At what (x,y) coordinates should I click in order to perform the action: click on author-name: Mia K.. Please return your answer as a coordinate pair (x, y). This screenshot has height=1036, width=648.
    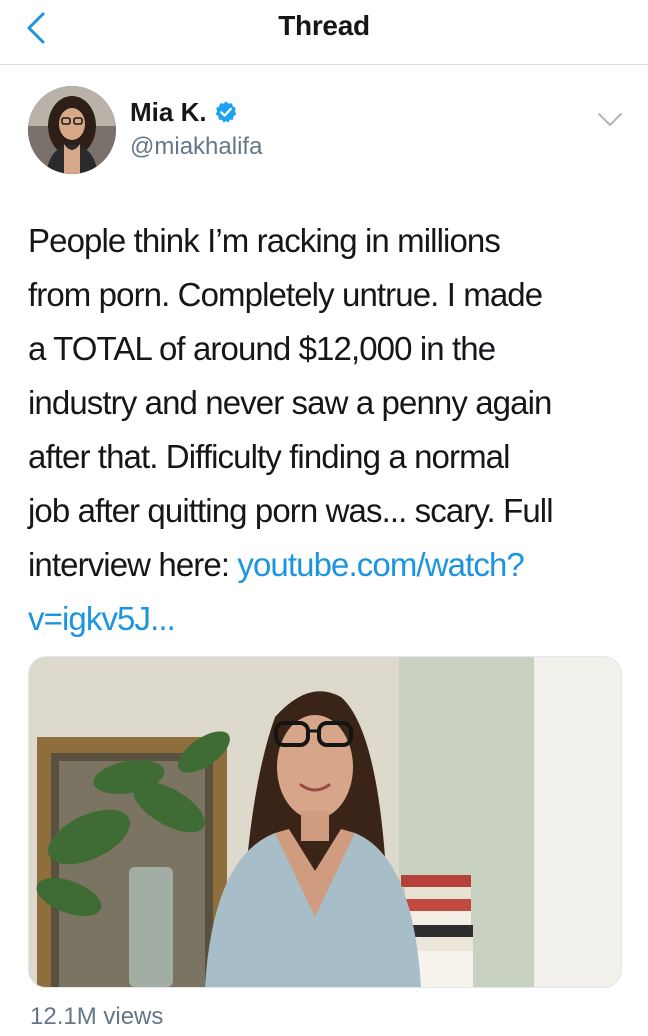
    Looking at the image, I should click on (168, 112).